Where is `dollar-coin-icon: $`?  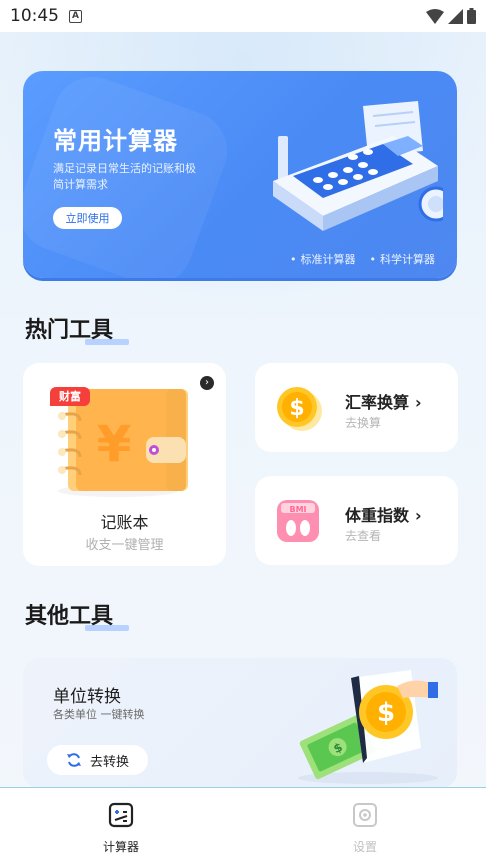 dollar-coin-icon: $ is located at coordinates (300, 411).